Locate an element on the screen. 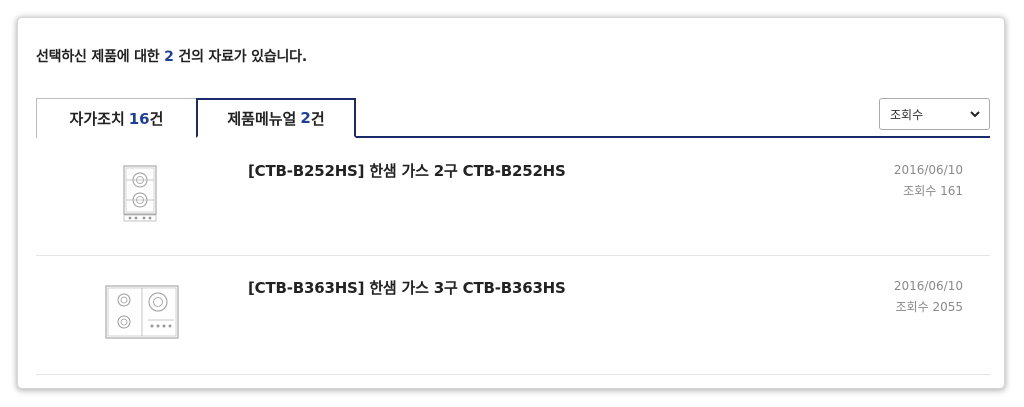  item-meta: 2016/06/10 조회수 161 is located at coordinates (928, 181).